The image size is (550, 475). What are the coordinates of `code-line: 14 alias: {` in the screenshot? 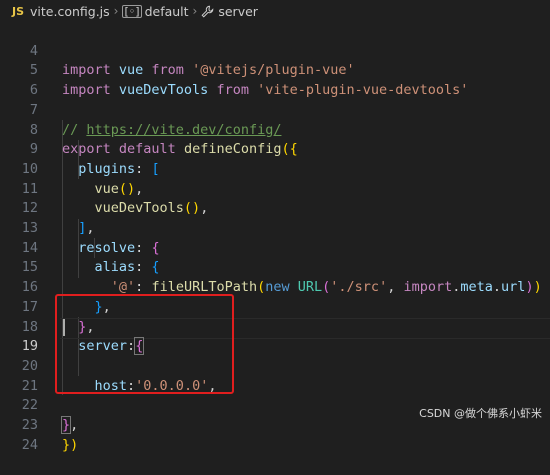 It's located at (275, 247).